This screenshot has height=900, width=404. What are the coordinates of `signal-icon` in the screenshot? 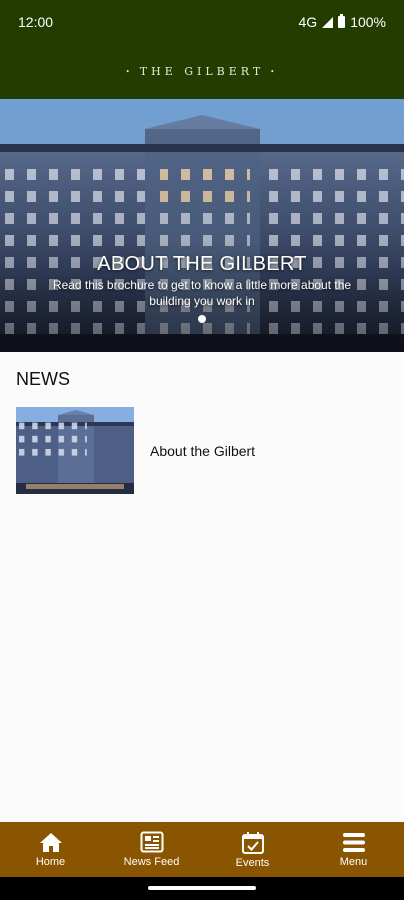 It's located at (328, 22).